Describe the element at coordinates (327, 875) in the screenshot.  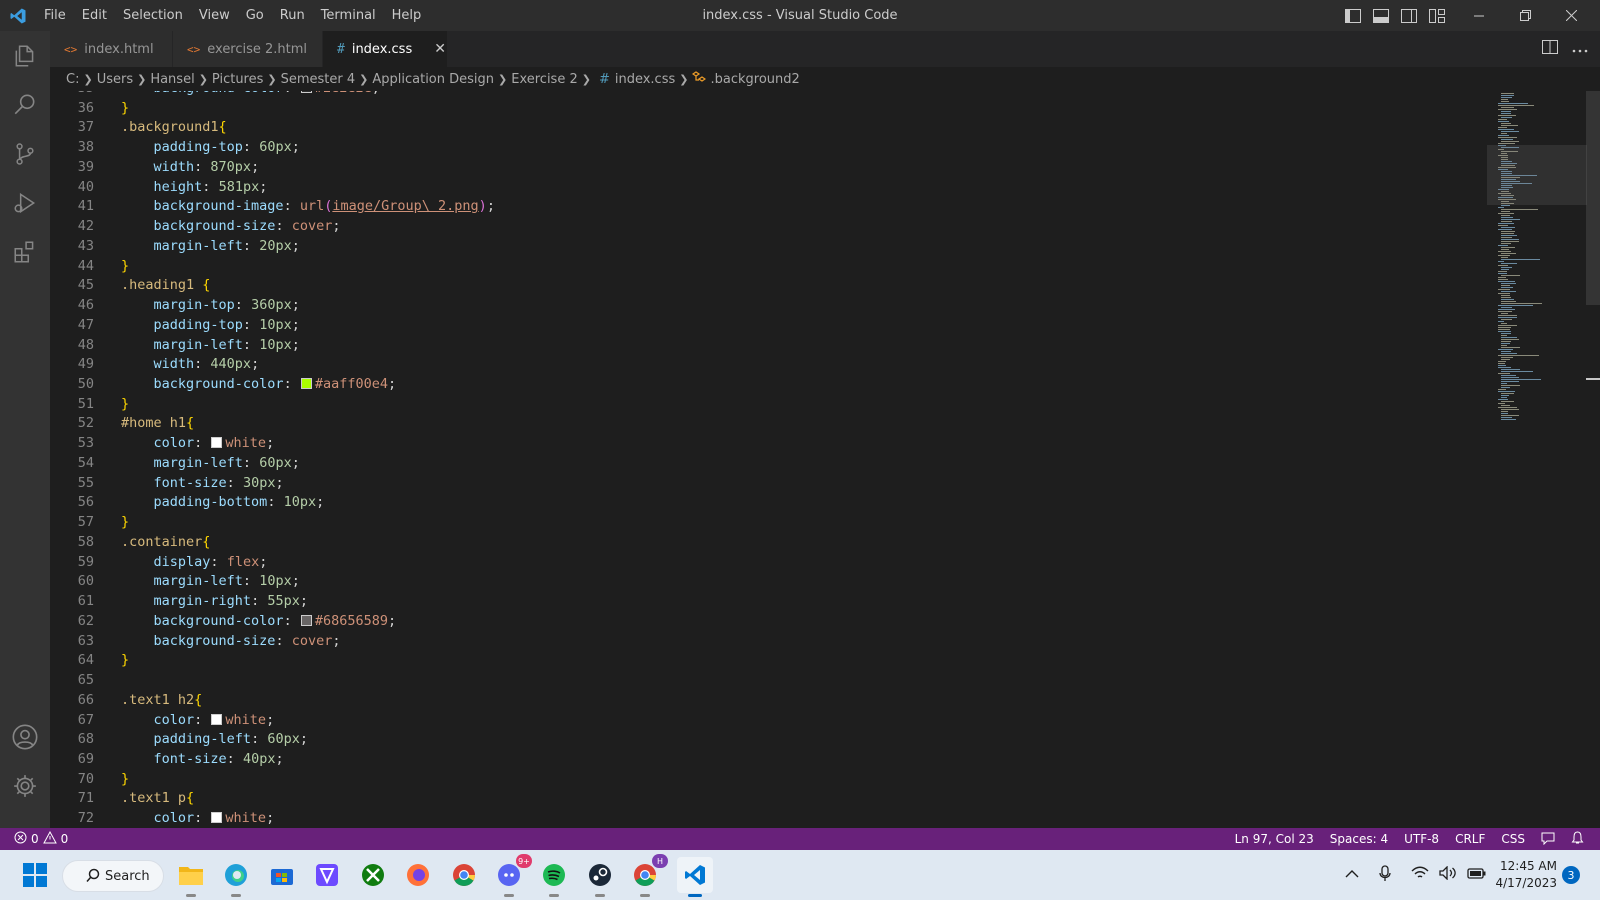
I see `proton-vpn-icon` at that location.